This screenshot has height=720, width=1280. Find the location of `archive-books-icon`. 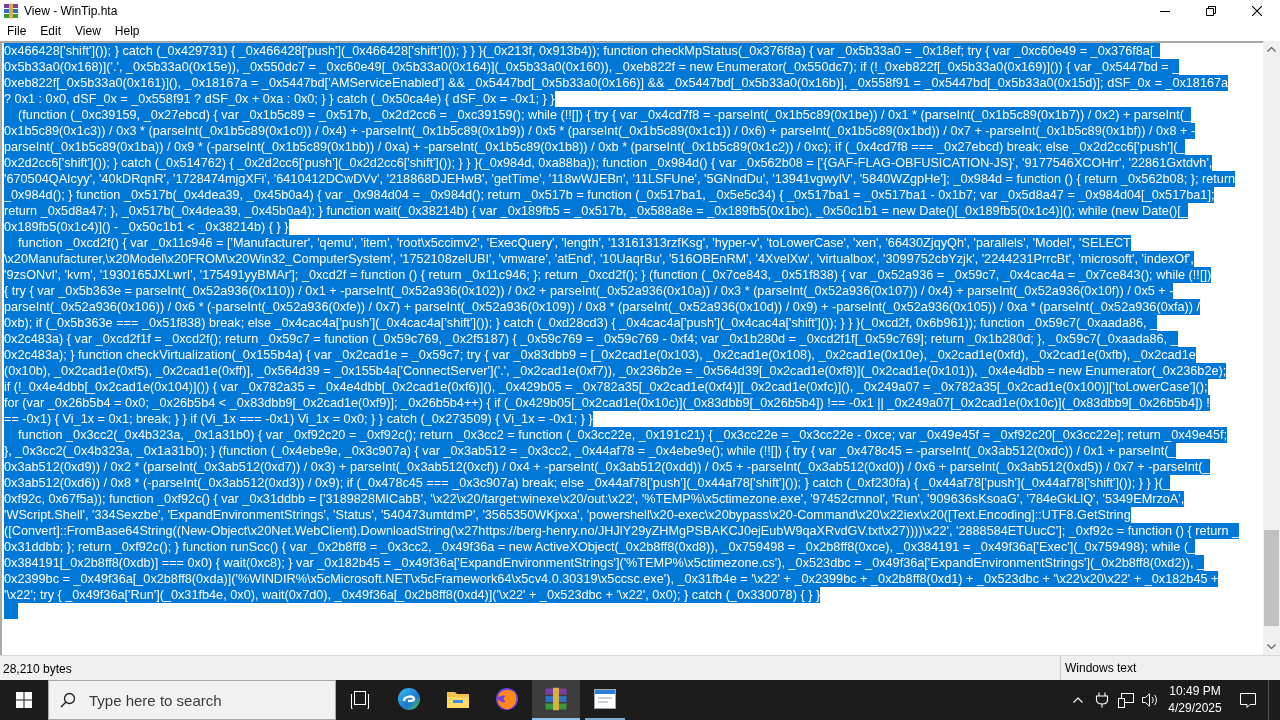

archive-books-icon is located at coordinates (556, 699).